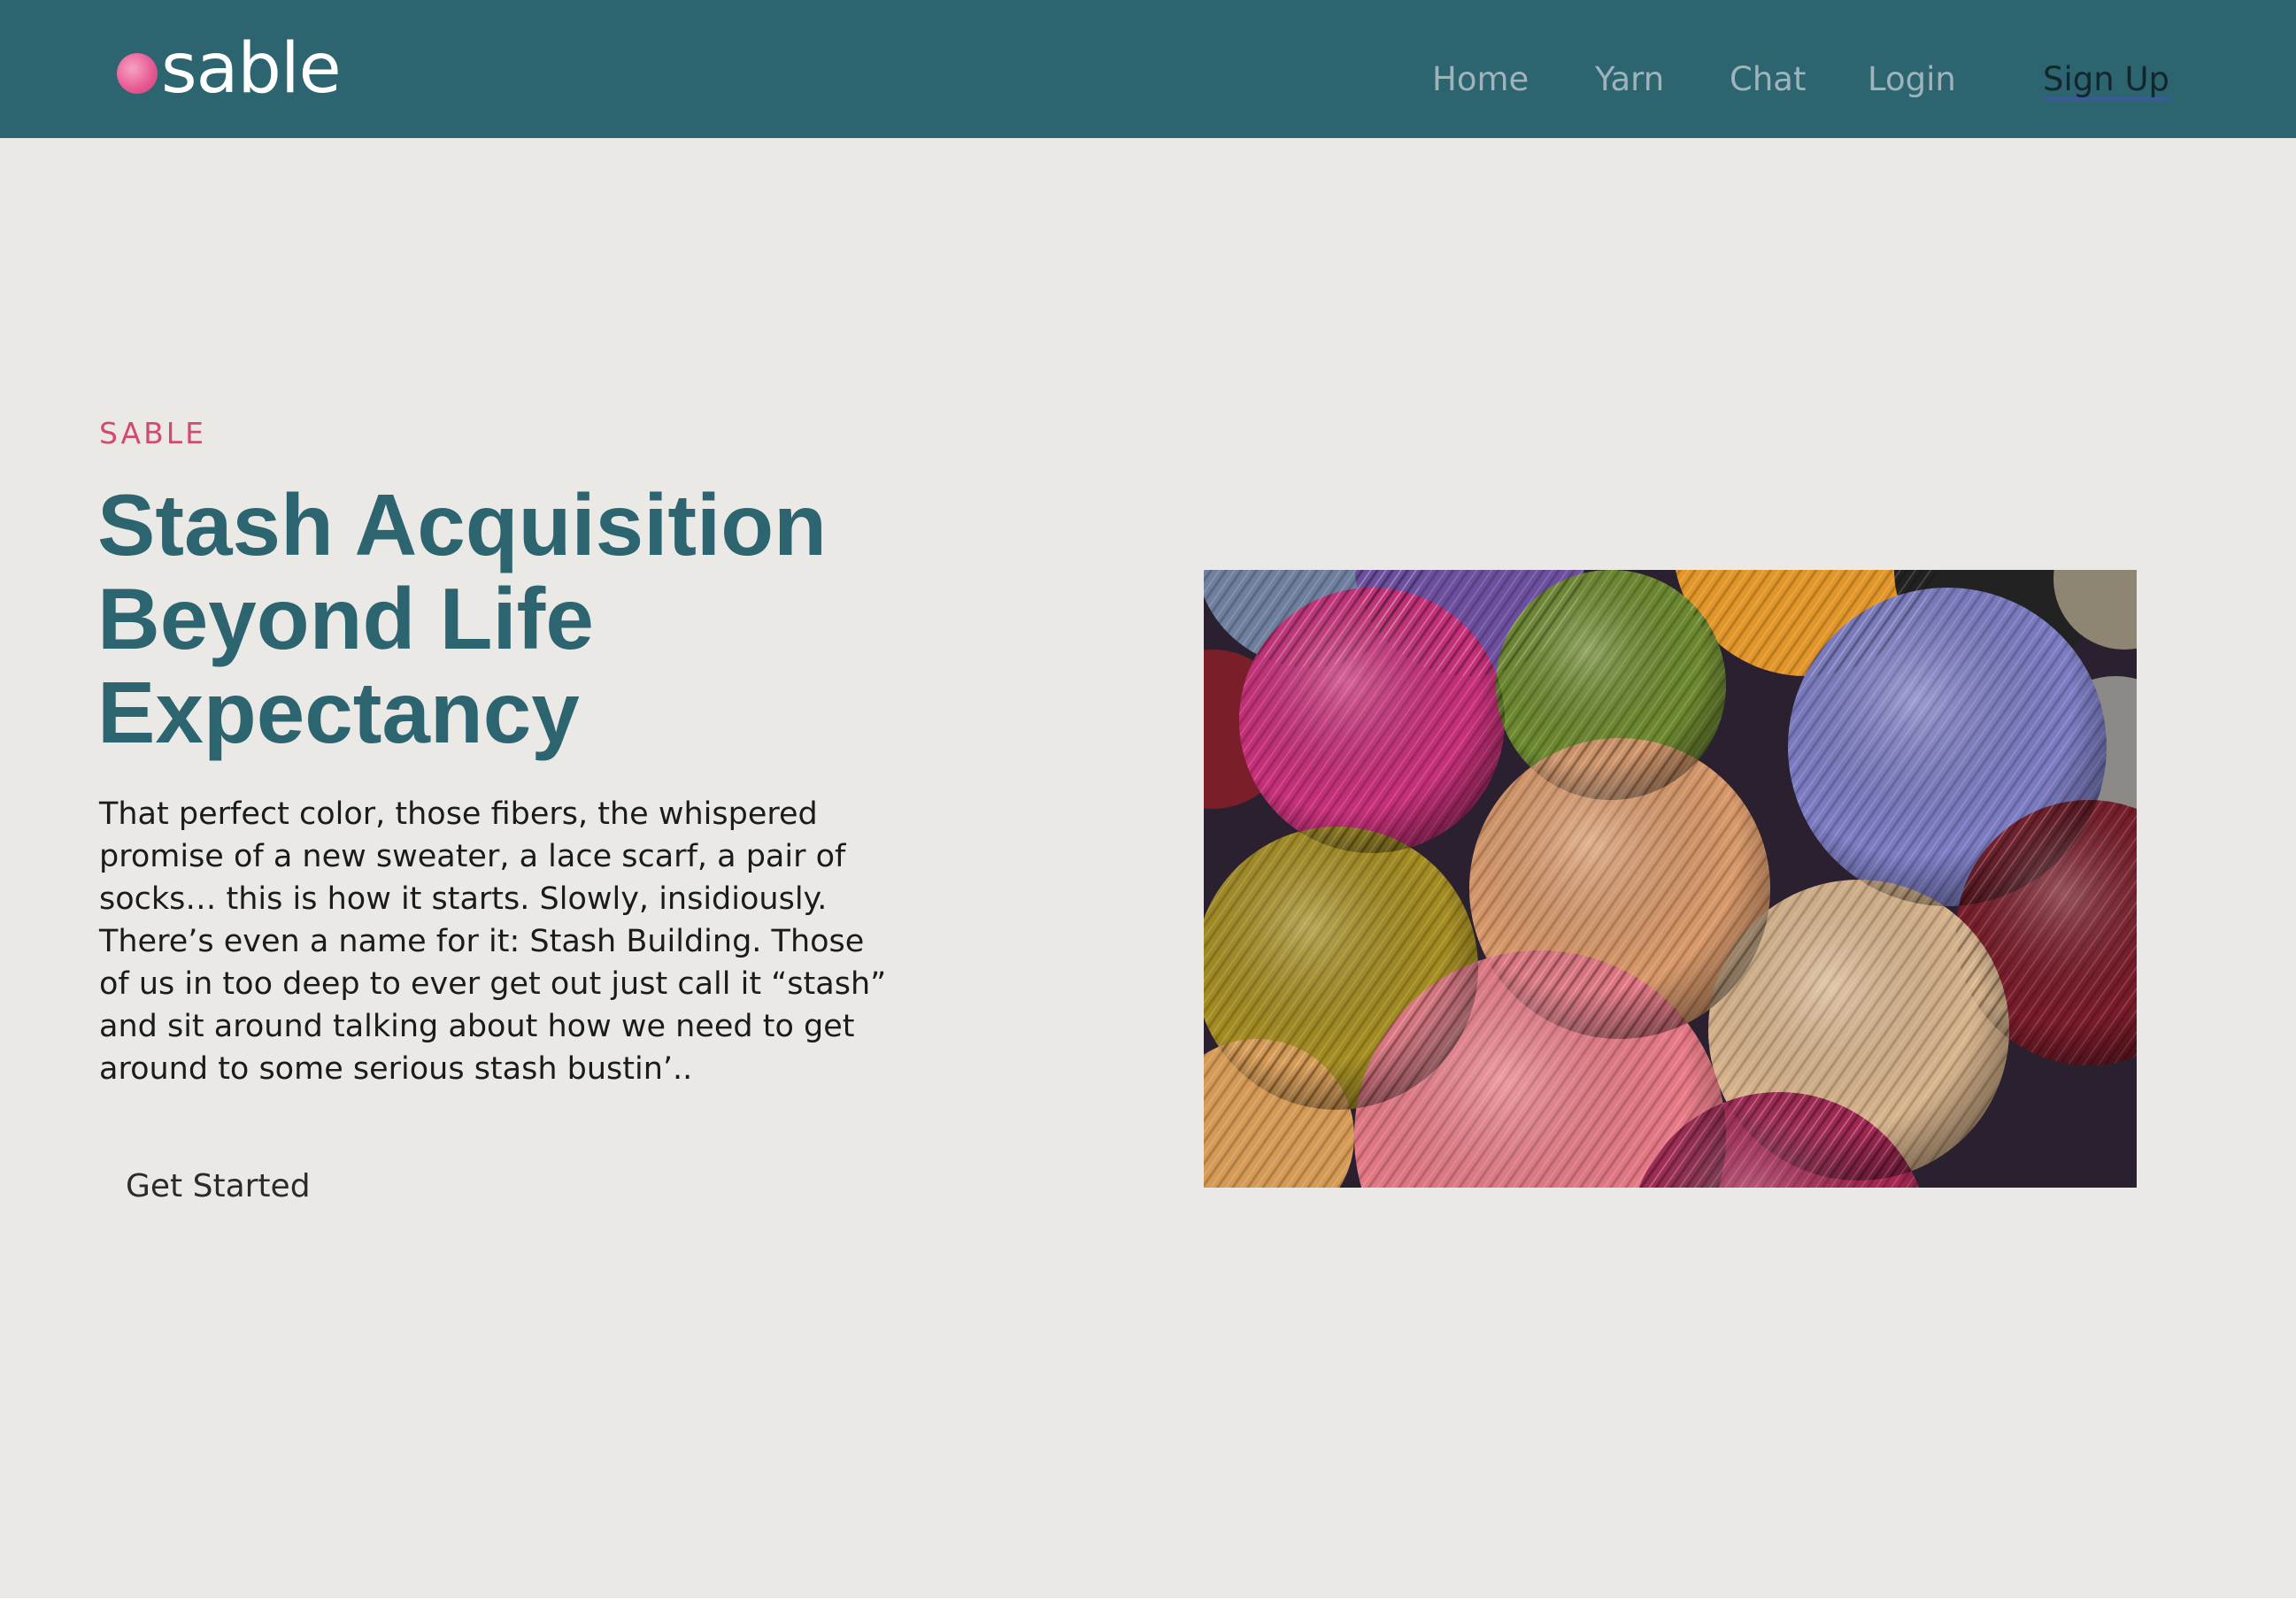  I want to click on site-header: sable Home Yarn Chat Login Sign Up, so click(1148, 69).